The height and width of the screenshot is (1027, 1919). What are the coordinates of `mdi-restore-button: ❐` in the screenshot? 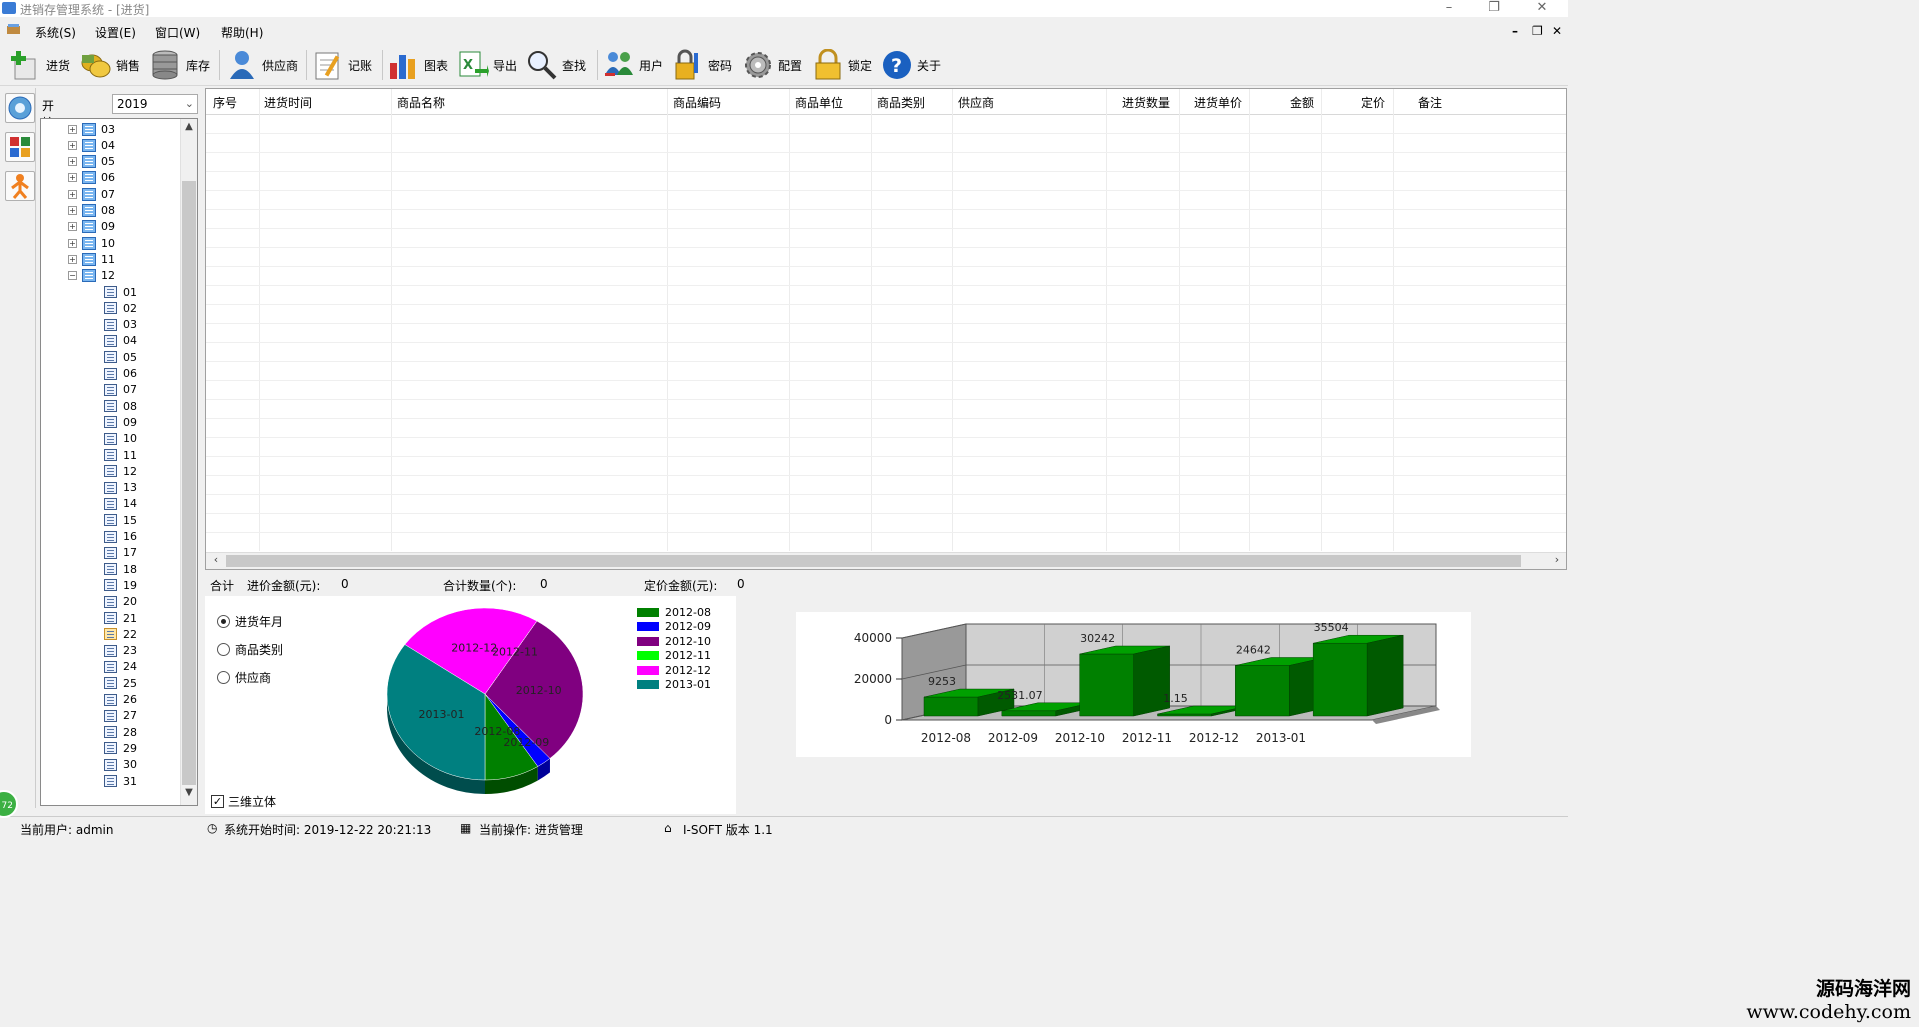 It's located at (1537, 31).